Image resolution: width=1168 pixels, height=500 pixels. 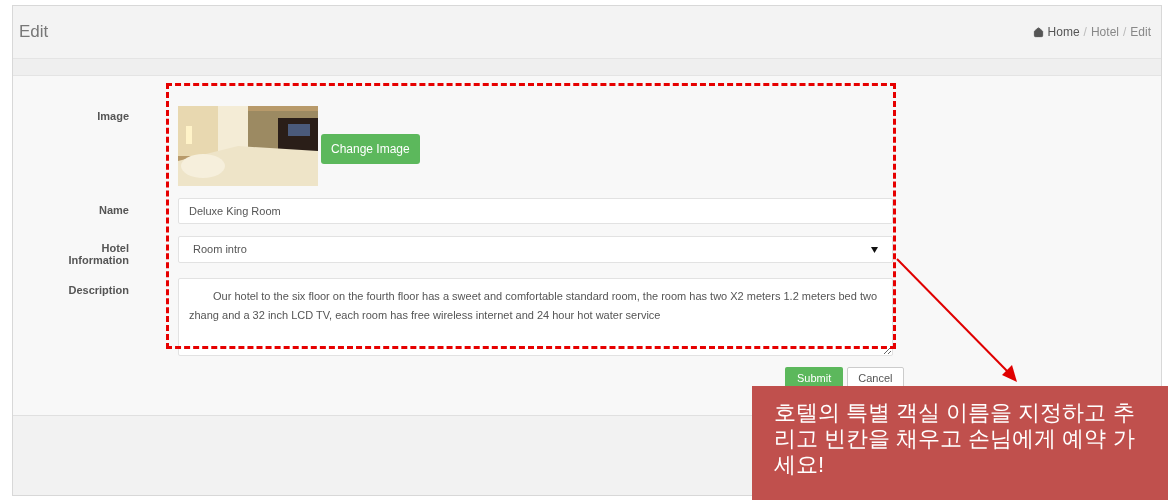 What do you see at coordinates (113, 116) in the screenshot?
I see `field-label: Image` at bounding box center [113, 116].